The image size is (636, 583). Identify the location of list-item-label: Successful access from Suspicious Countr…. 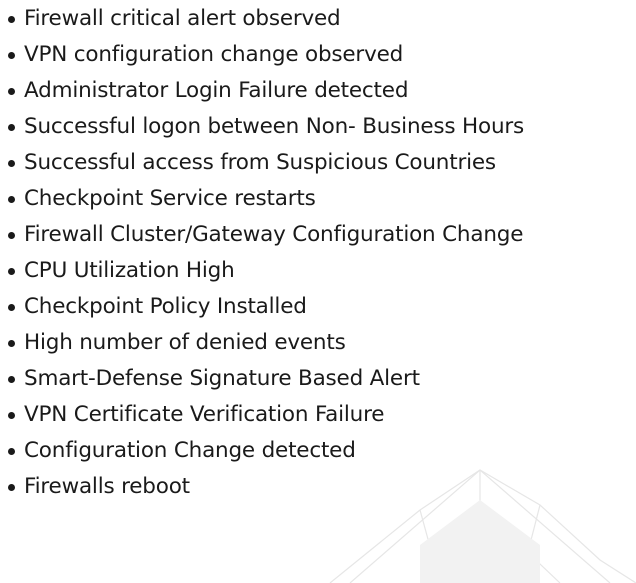
(260, 162).